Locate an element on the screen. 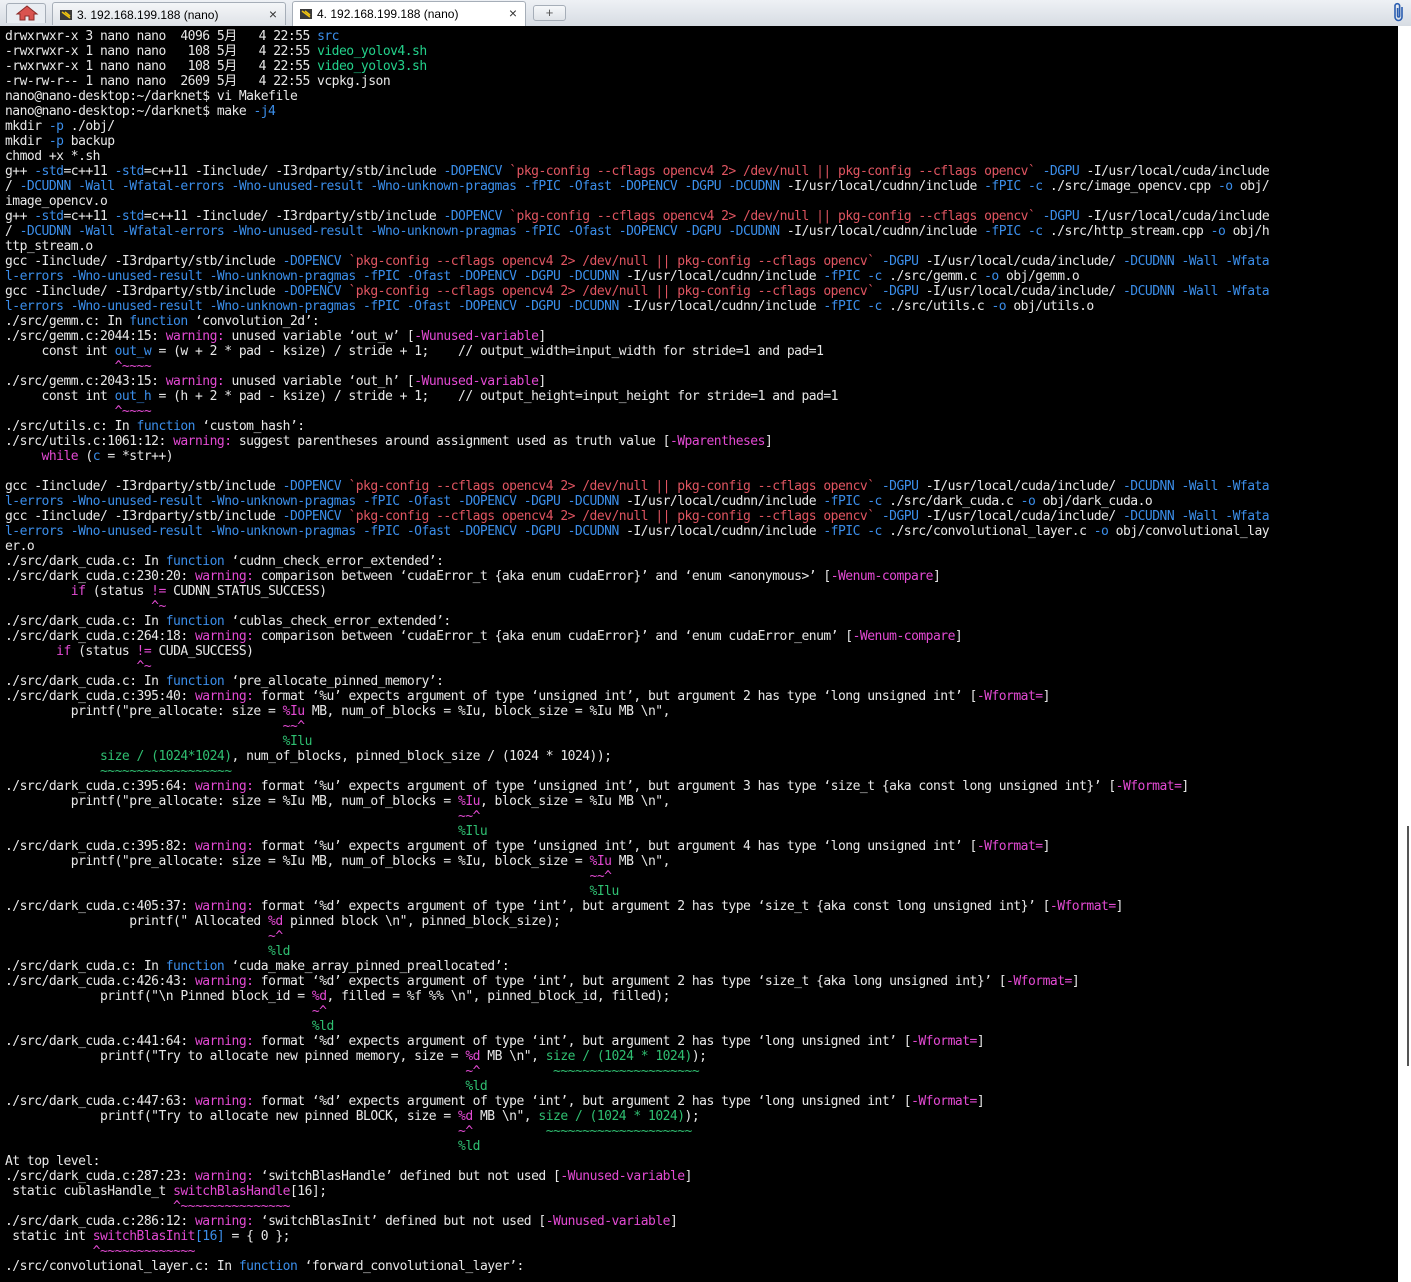 The height and width of the screenshot is (1282, 1411). tab-session-4: 4. 192.168.199.188 (nano) × is located at coordinates (409, 13).